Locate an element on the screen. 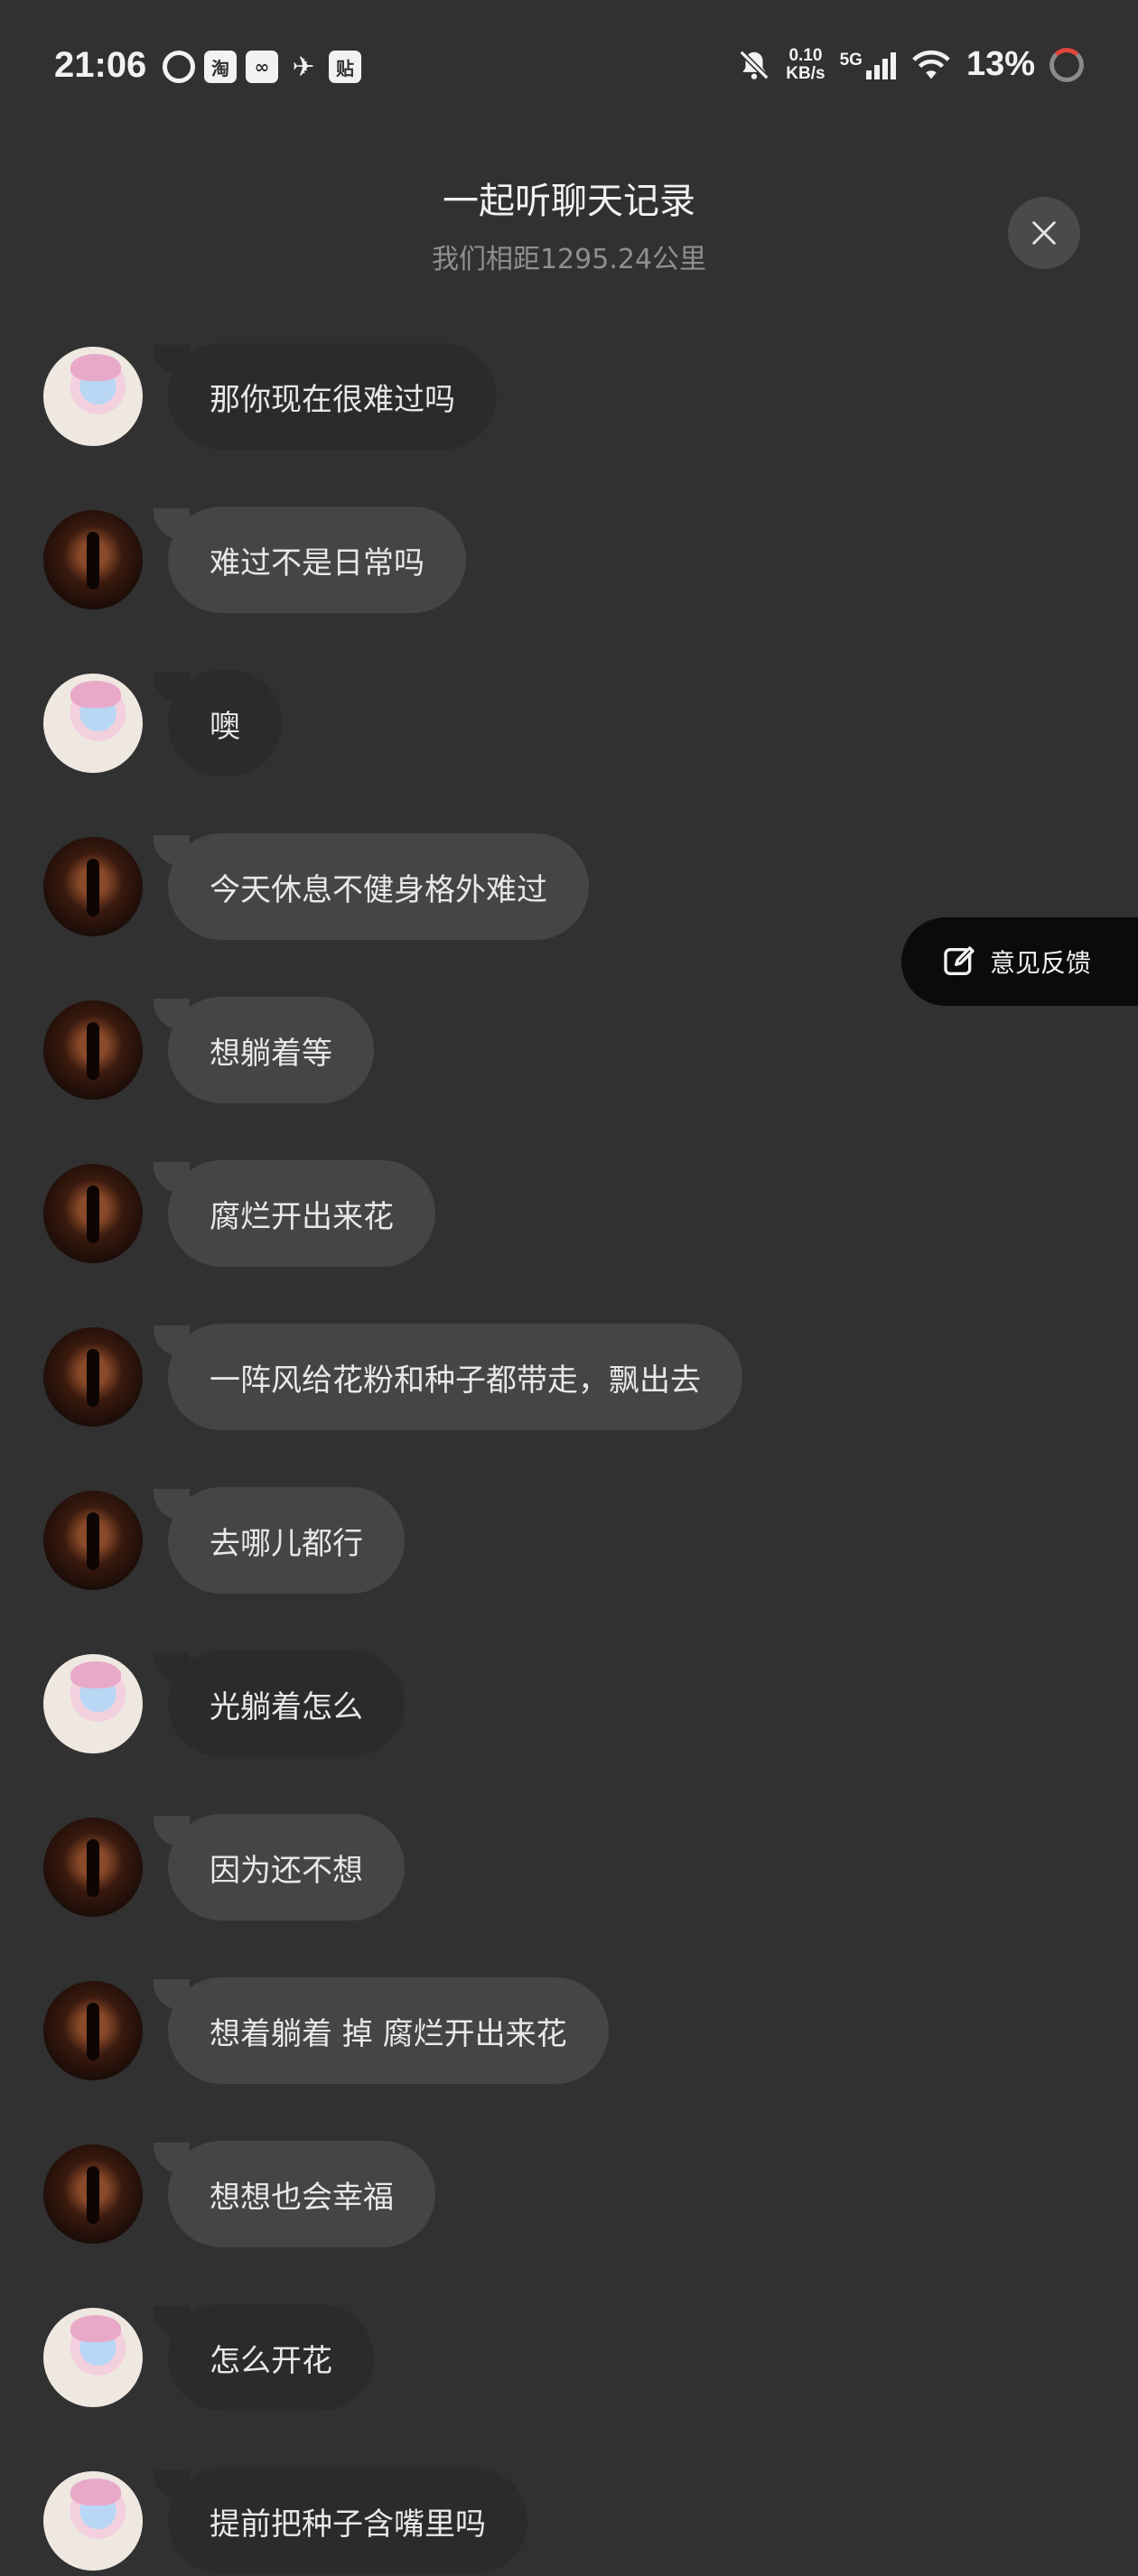 This screenshot has height=2576, width=1138. page-header: 一起听聊天记录 我们相距1295.24公里 is located at coordinates (569, 224).